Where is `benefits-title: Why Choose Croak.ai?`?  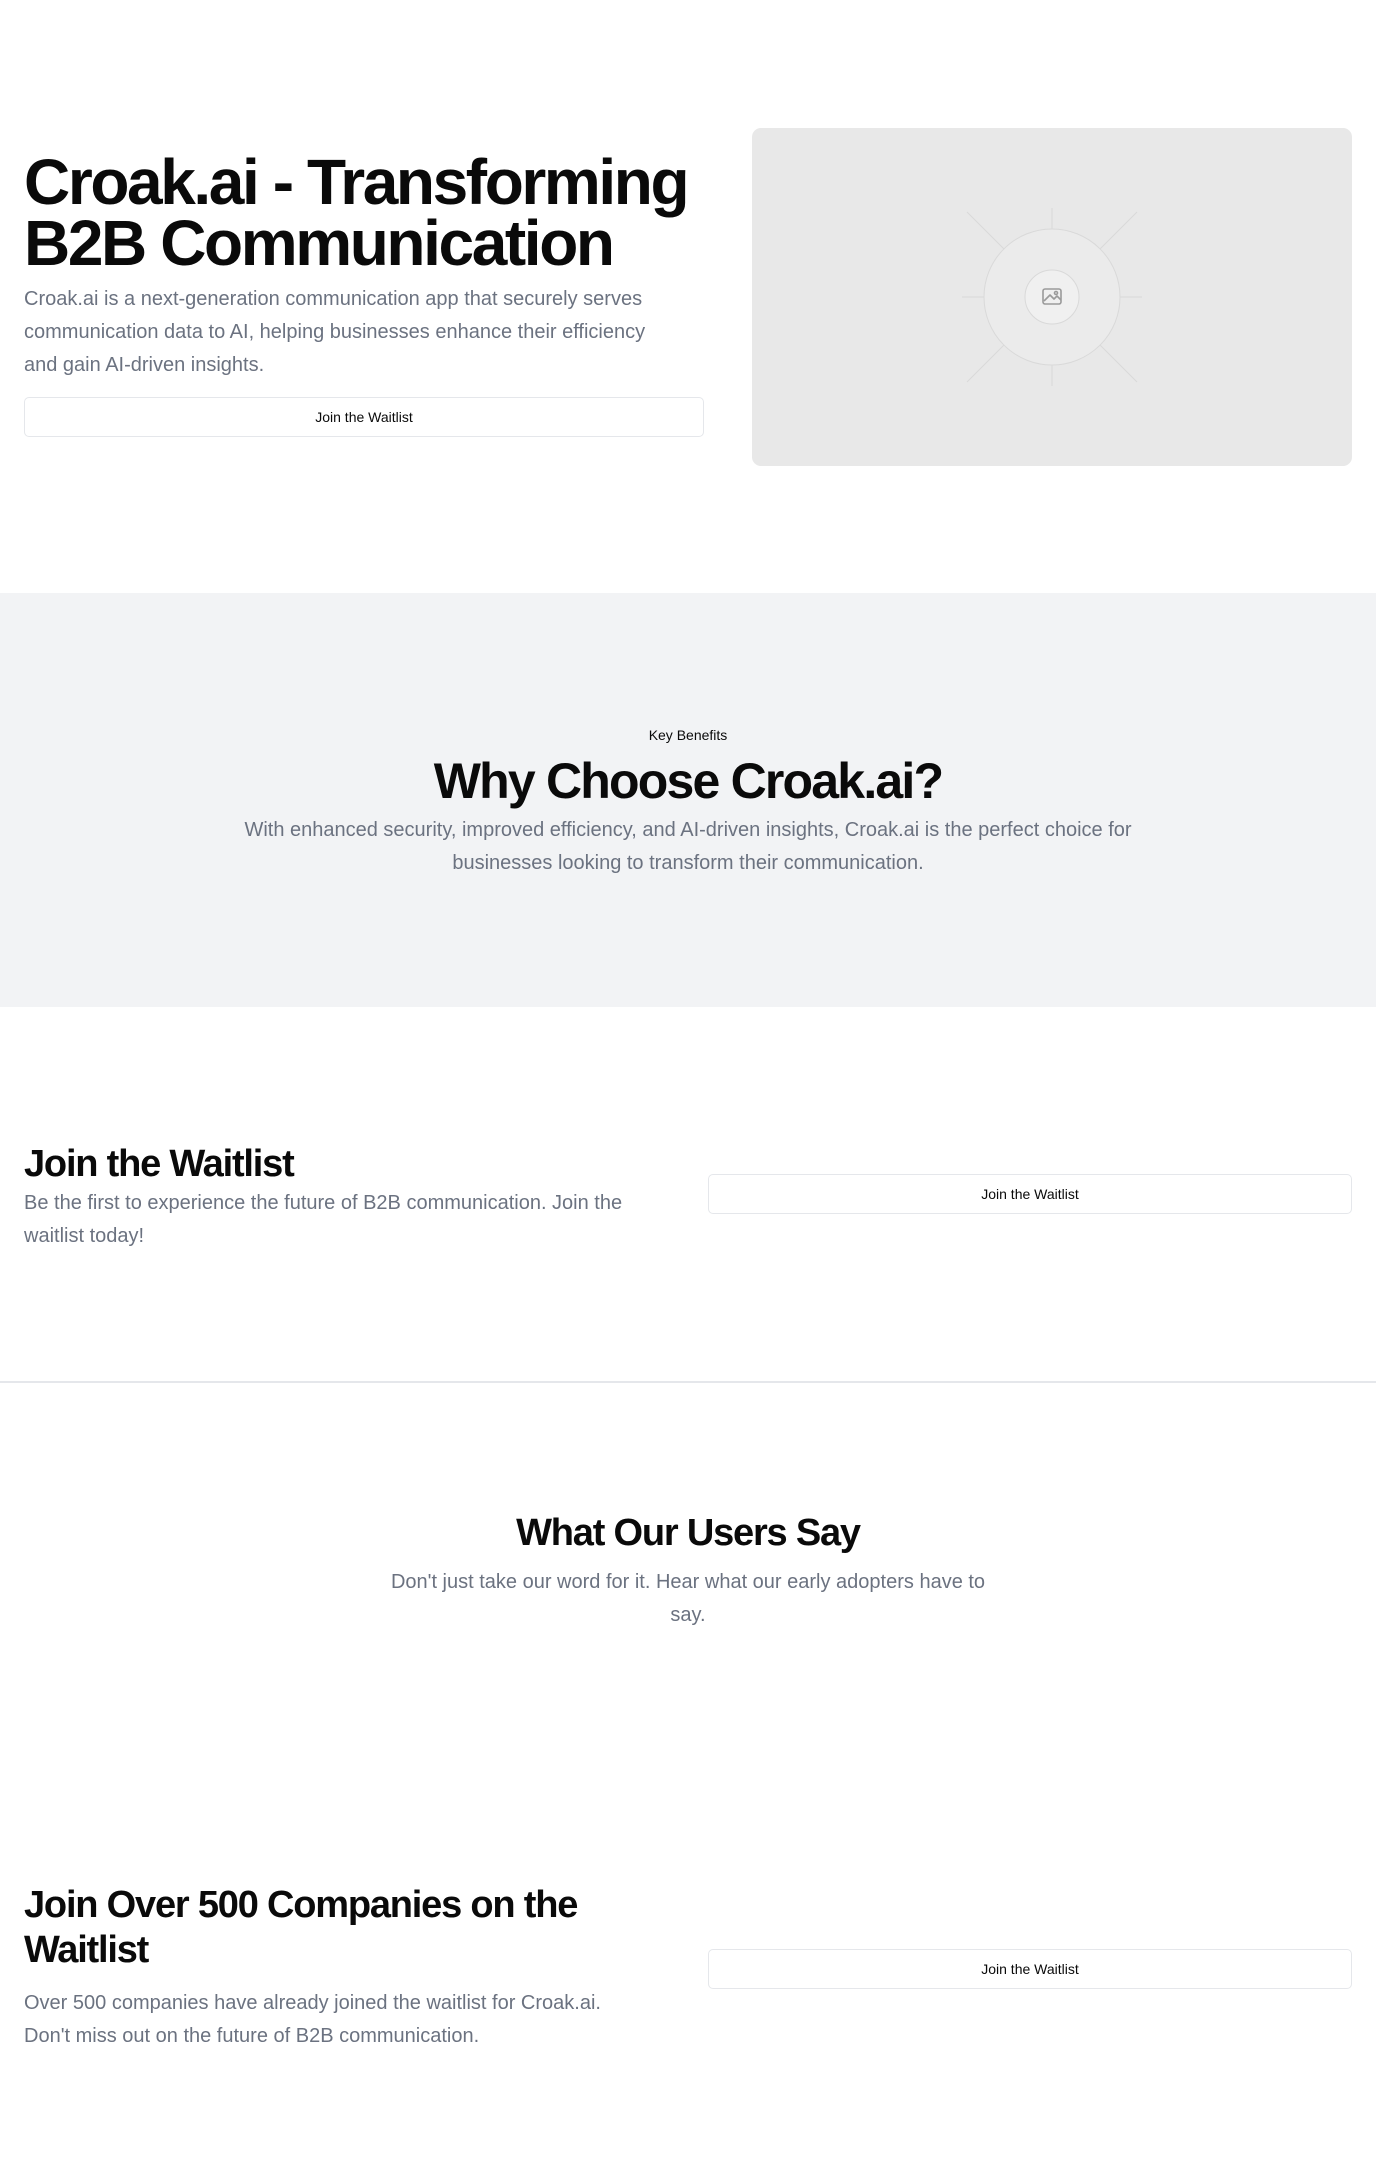 benefits-title: Why Choose Croak.ai? is located at coordinates (688, 781).